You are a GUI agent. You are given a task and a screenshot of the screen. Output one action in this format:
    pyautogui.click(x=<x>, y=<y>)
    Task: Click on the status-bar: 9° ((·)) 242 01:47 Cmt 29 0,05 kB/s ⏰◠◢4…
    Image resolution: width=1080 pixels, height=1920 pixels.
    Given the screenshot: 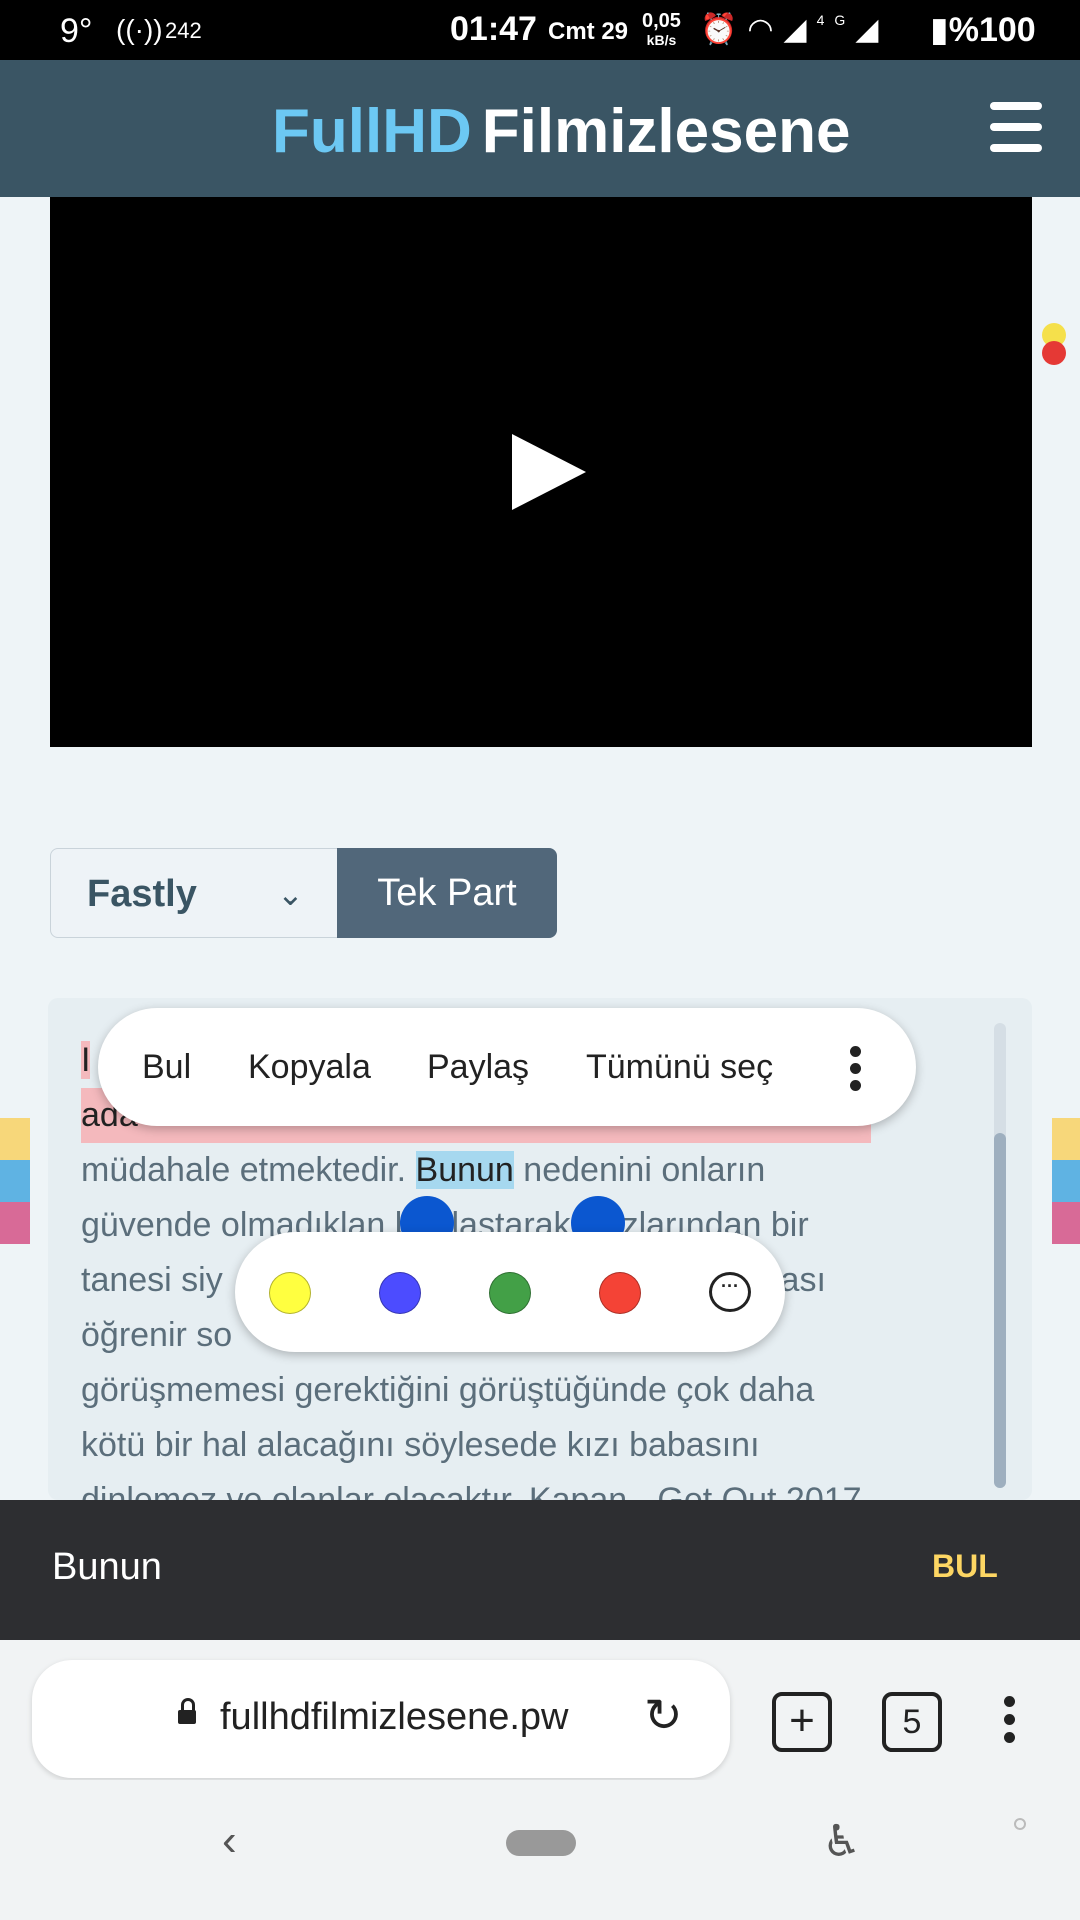 What is the action you would take?
    pyautogui.click(x=540, y=30)
    